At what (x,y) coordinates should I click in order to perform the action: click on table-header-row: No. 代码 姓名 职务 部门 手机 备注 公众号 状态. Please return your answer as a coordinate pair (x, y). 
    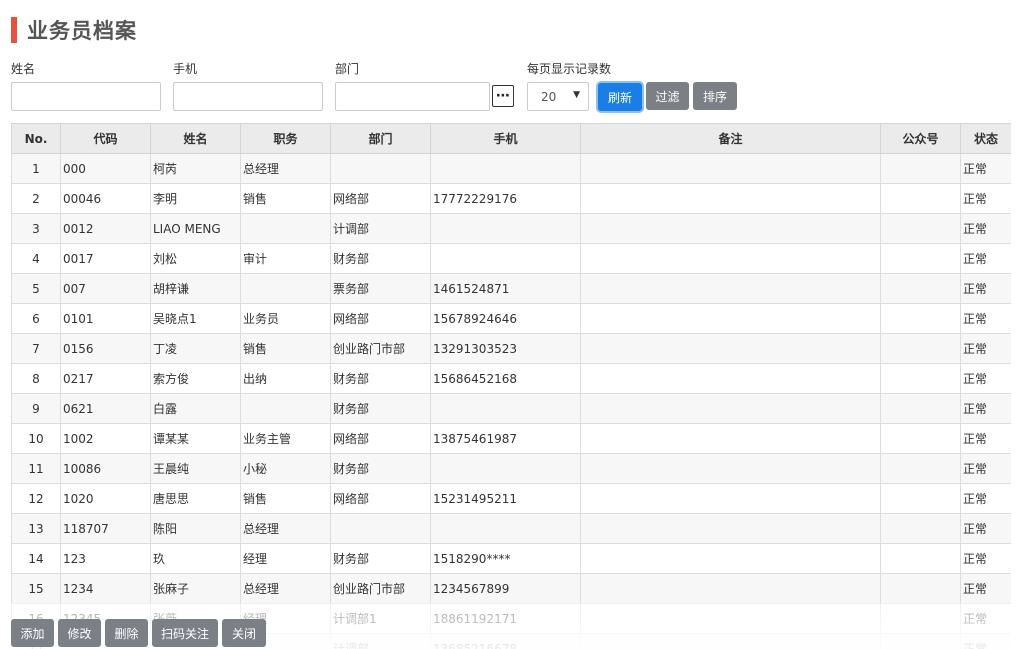
    Looking at the image, I should click on (511, 138).